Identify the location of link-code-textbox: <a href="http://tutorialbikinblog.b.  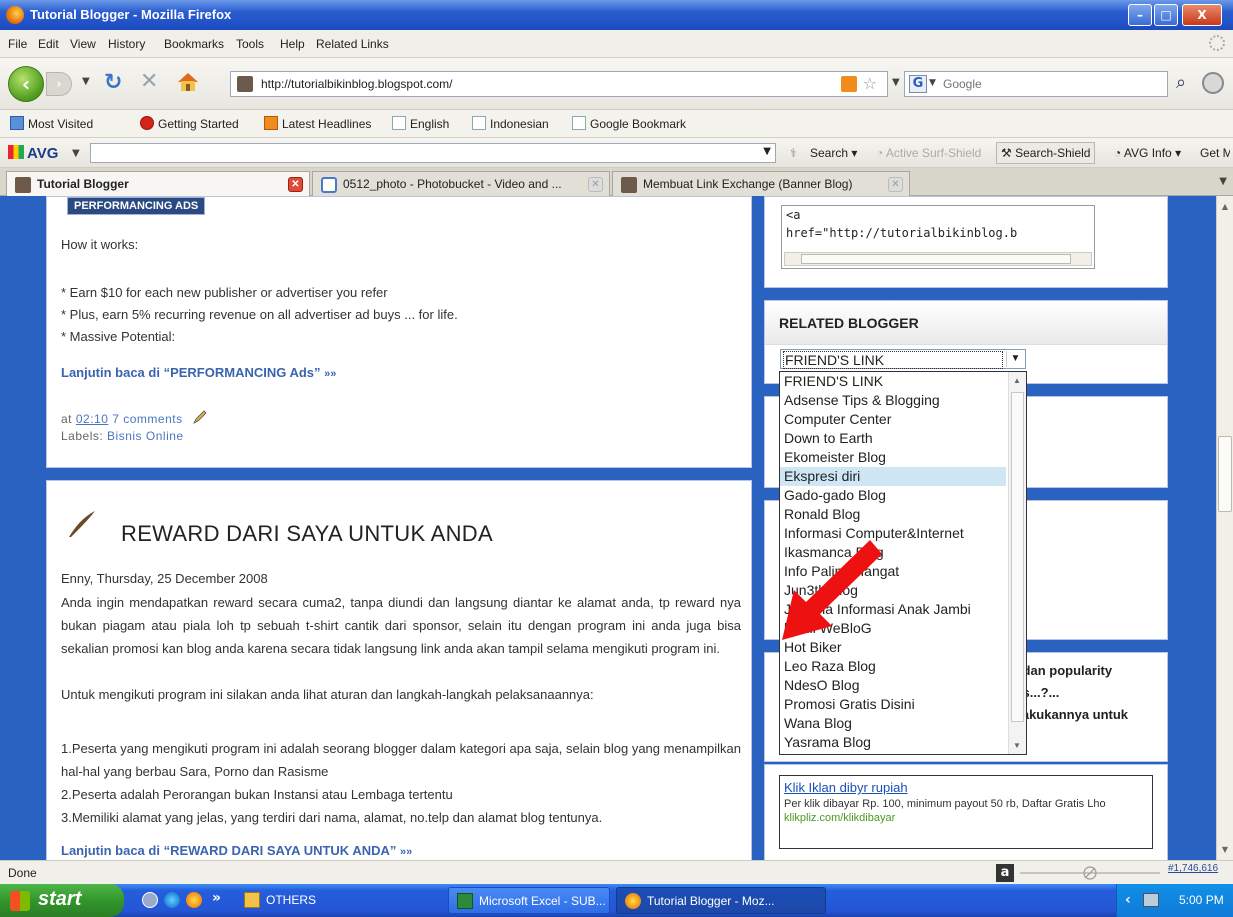
(938, 237).